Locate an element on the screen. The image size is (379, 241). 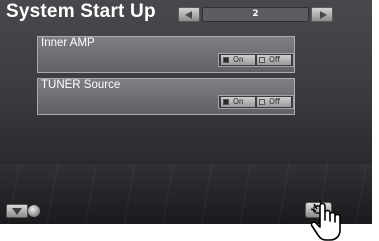
page-title: System Start Up is located at coordinates (81, 11).